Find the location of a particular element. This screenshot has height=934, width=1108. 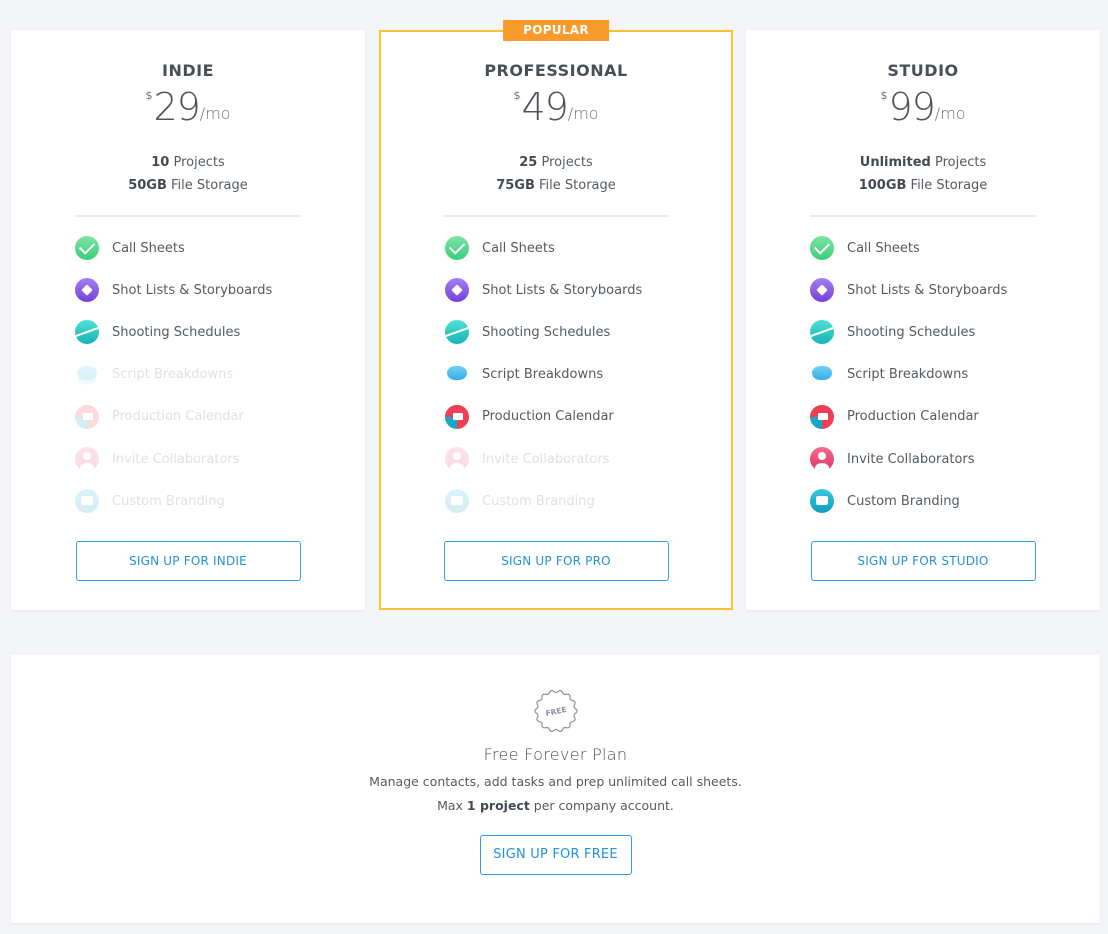

storage-quota: 100GB File Storage is located at coordinates (923, 185).